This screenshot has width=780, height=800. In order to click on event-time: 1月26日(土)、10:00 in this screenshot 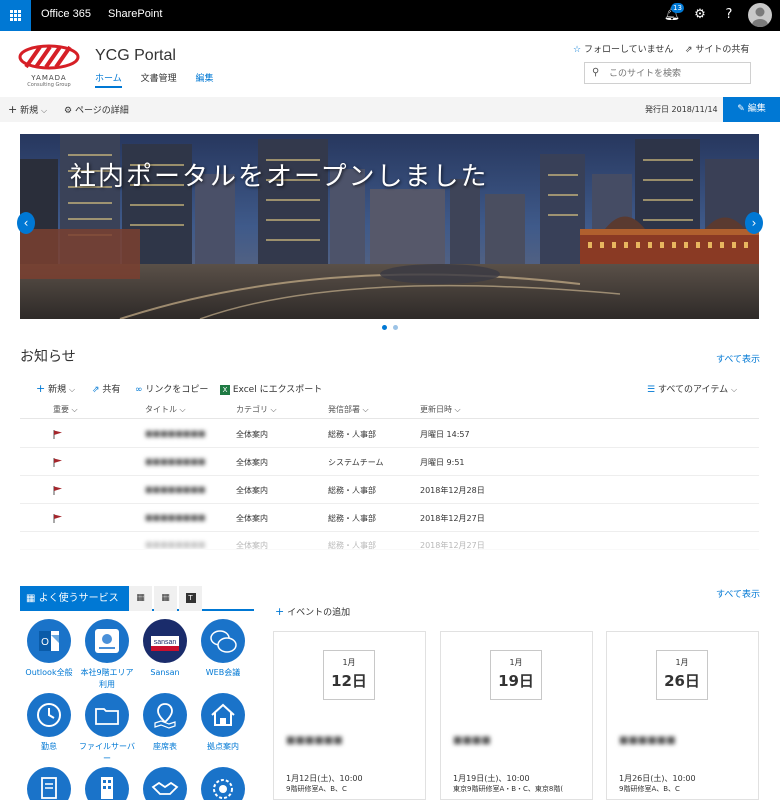, I will do `click(657, 778)`.